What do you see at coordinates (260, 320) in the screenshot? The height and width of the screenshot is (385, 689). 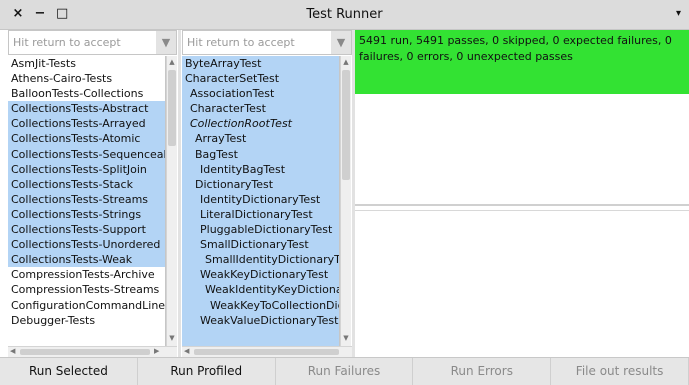 I see `class-list-item: WeakValueDictionaryTest` at bounding box center [260, 320].